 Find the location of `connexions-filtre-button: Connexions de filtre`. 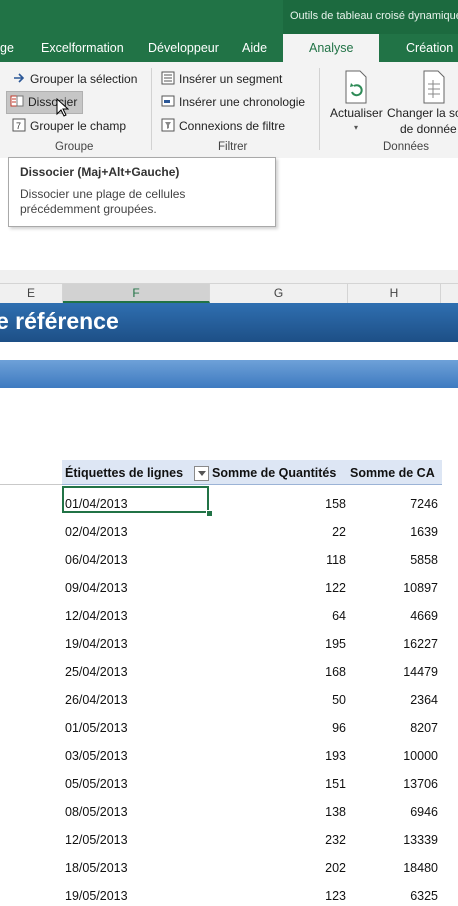

connexions-filtre-button: Connexions de filtre is located at coordinates (223, 125).